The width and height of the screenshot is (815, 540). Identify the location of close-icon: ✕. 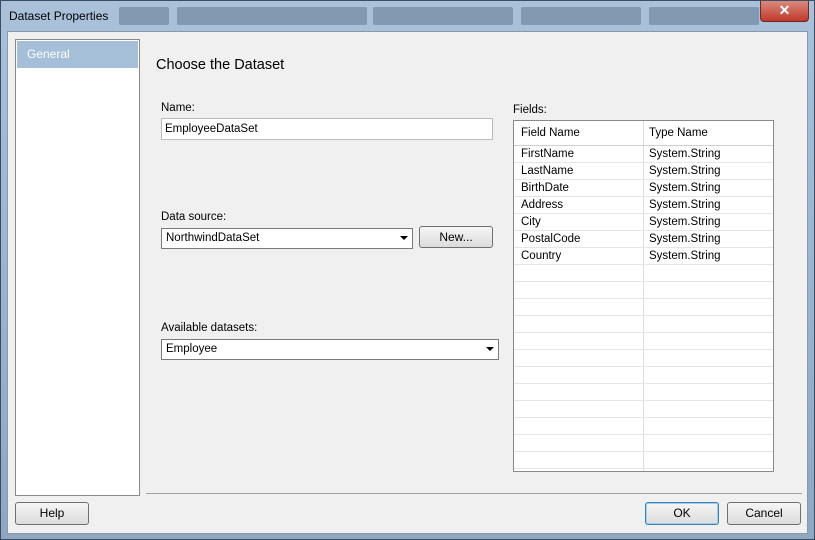
(784, 10).